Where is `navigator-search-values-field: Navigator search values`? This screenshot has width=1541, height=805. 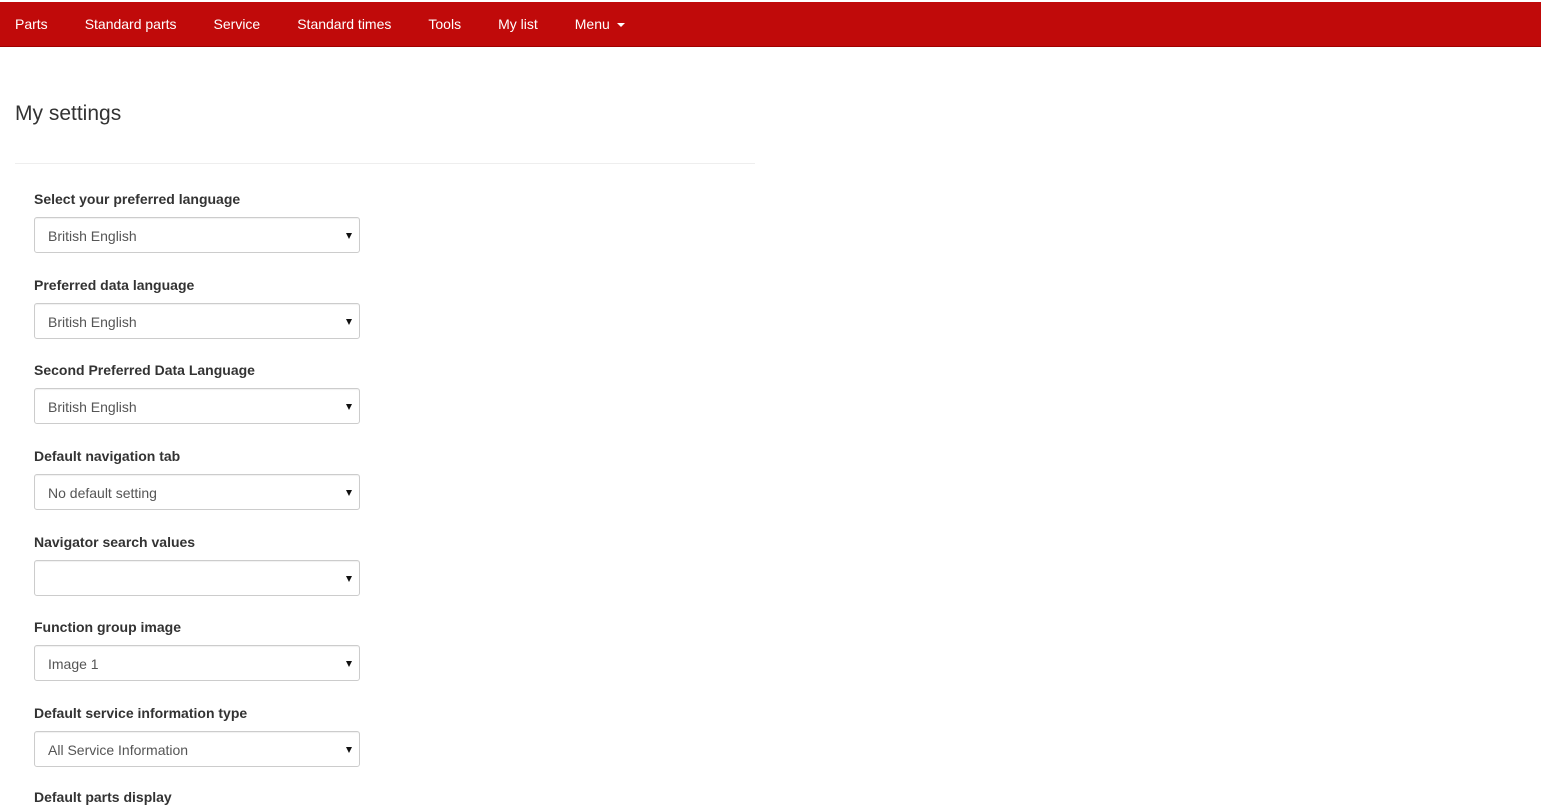
navigator-search-values-field: Navigator search values is located at coordinates (199, 576).